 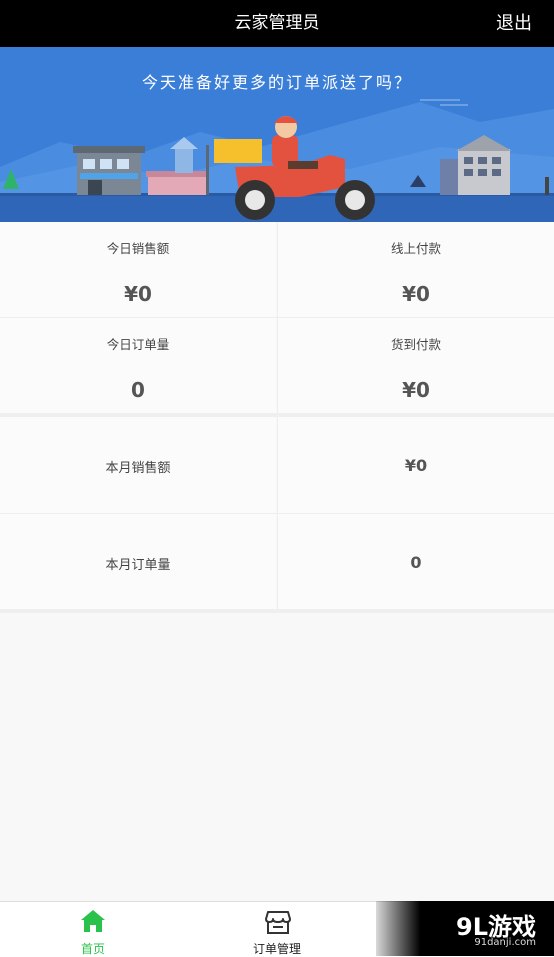 I want to click on month-orders-value-cell: 0, so click(x=416, y=561).